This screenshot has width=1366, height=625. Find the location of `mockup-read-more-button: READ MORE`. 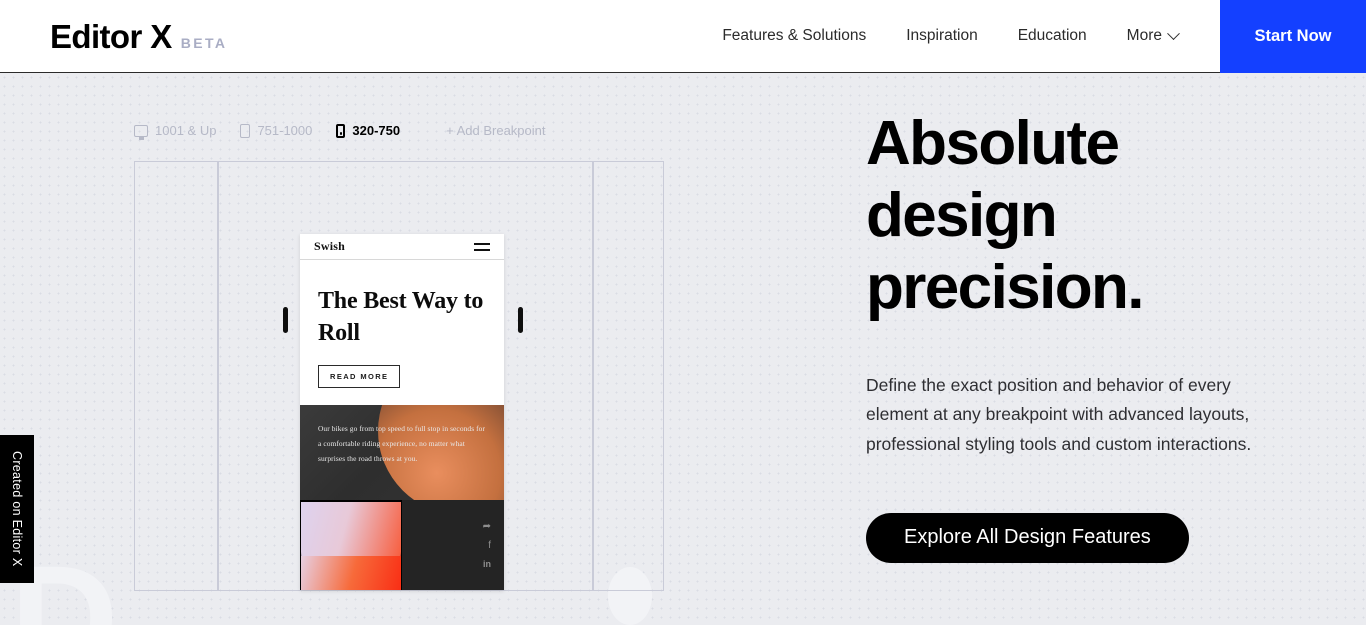

mockup-read-more-button: READ MORE is located at coordinates (359, 377).